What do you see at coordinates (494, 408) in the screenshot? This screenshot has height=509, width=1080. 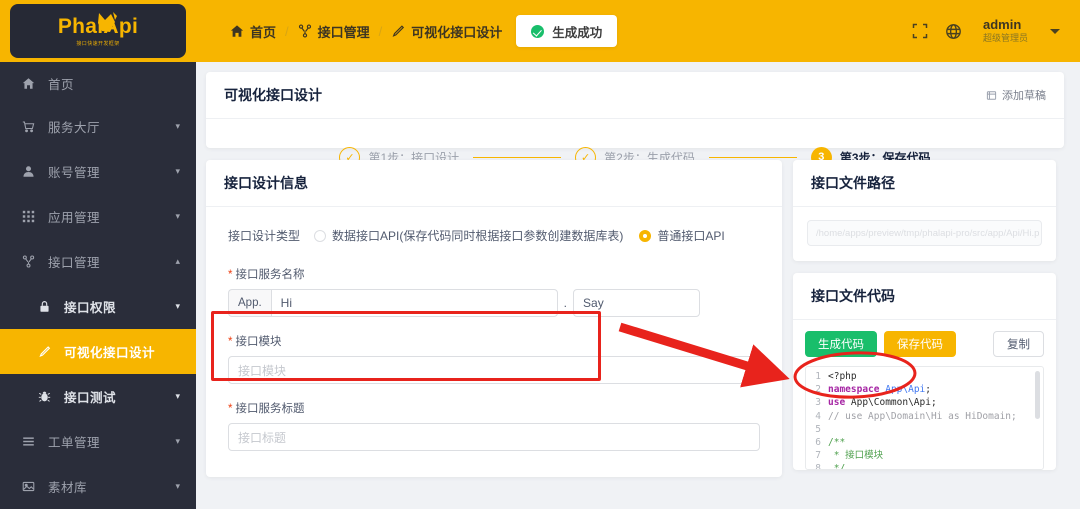 I see `field-label-service-title: * 接口服务标题` at bounding box center [494, 408].